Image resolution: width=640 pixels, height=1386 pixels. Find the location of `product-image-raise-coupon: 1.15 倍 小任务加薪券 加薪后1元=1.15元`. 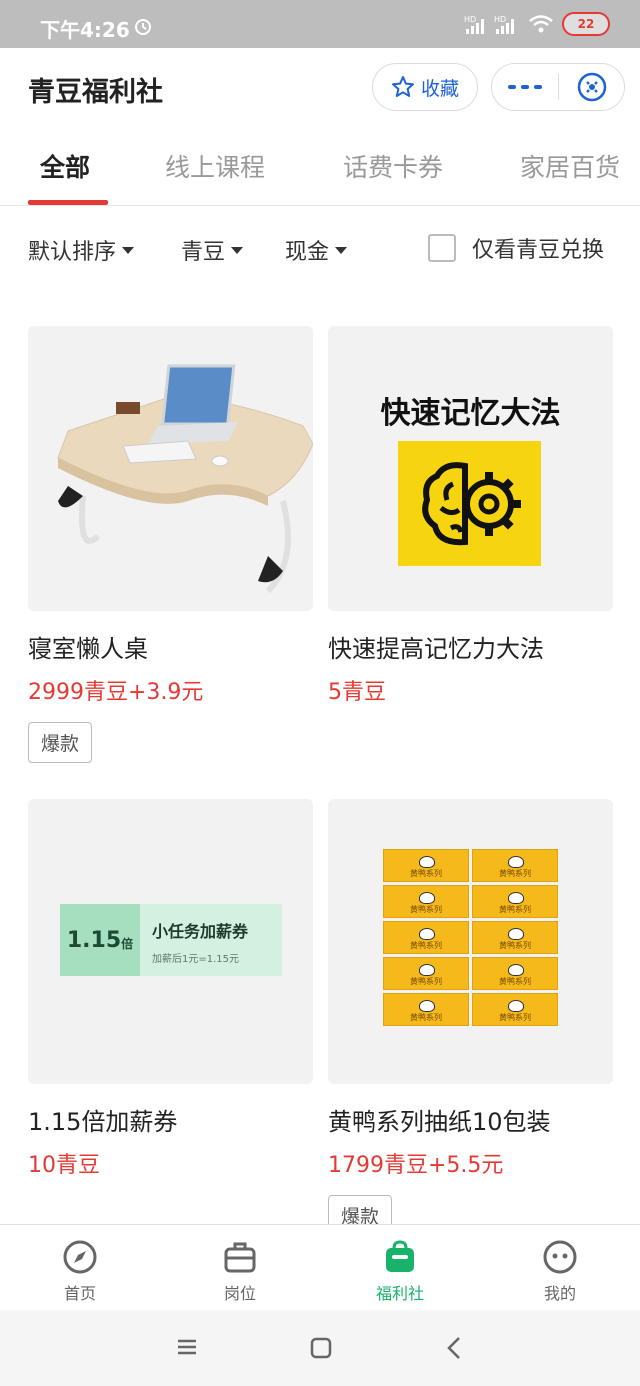

product-image-raise-coupon: 1.15 倍 小任务加薪券 加薪后1元=1.15元 is located at coordinates (170, 941).